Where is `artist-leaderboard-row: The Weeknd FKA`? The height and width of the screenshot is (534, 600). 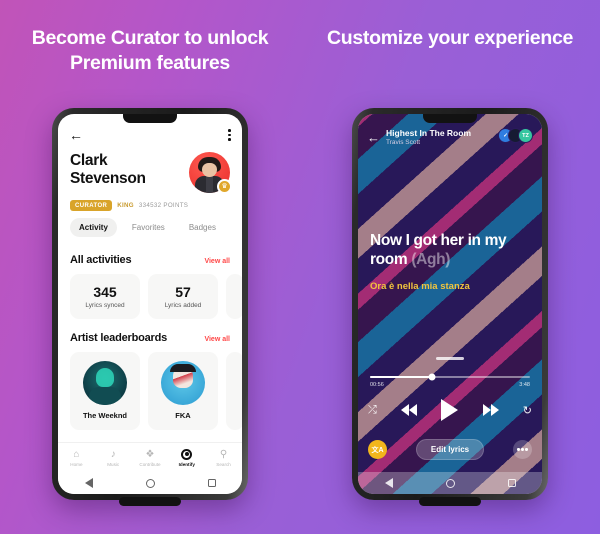 artist-leaderboard-row: The Weeknd FKA is located at coordinates (156, 391).